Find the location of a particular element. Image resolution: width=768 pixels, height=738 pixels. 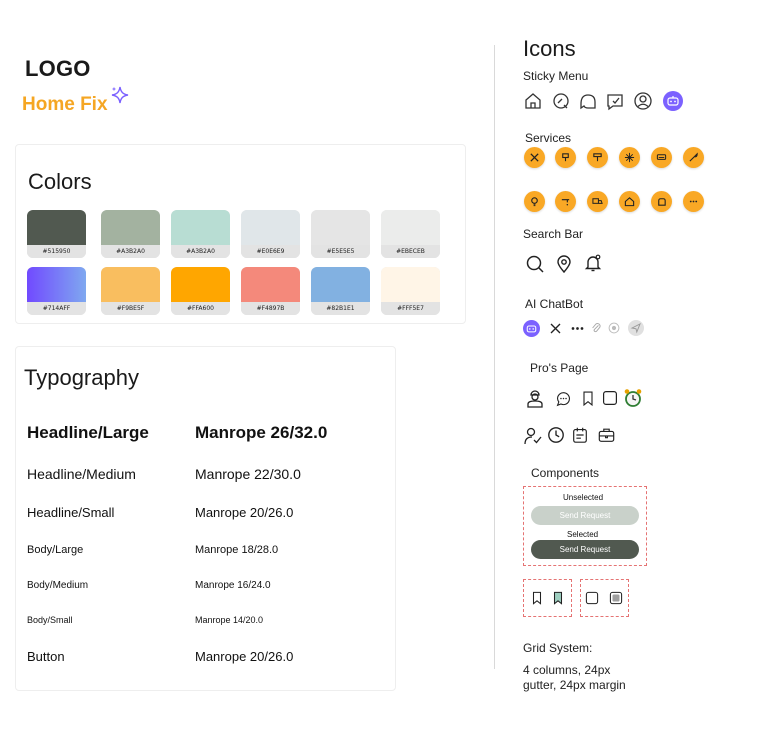

column-divider is located at coordinates (494, 357).